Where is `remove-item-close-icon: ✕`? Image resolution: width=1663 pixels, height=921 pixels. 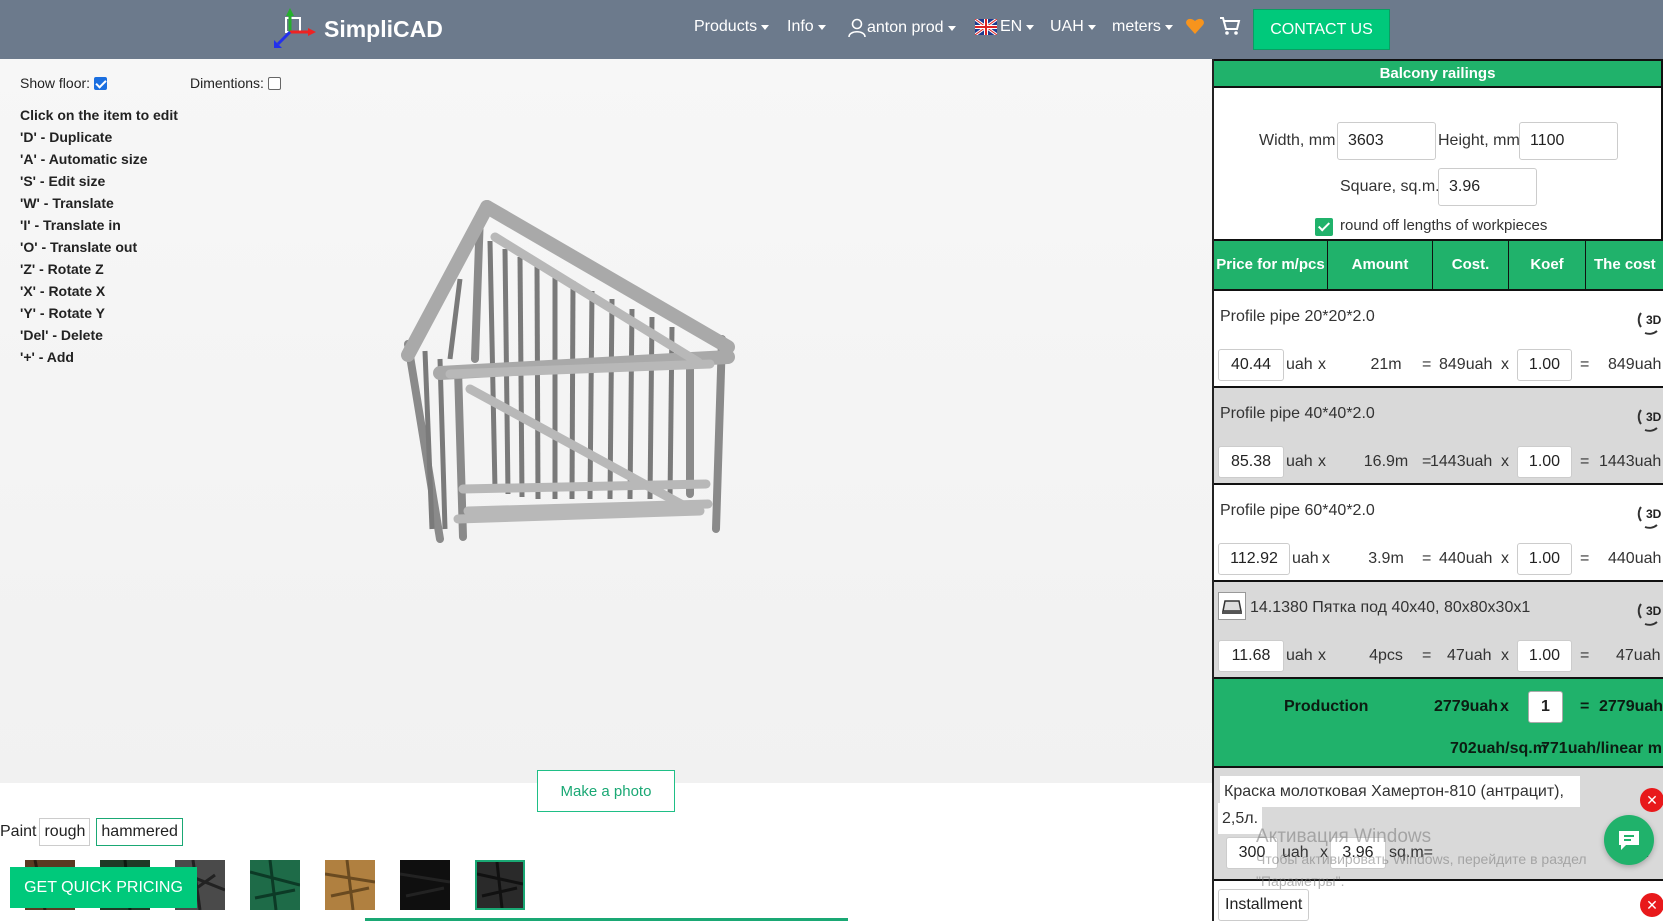 remove-item-close-icon: ✕ is located at coordinates (1651, 800).